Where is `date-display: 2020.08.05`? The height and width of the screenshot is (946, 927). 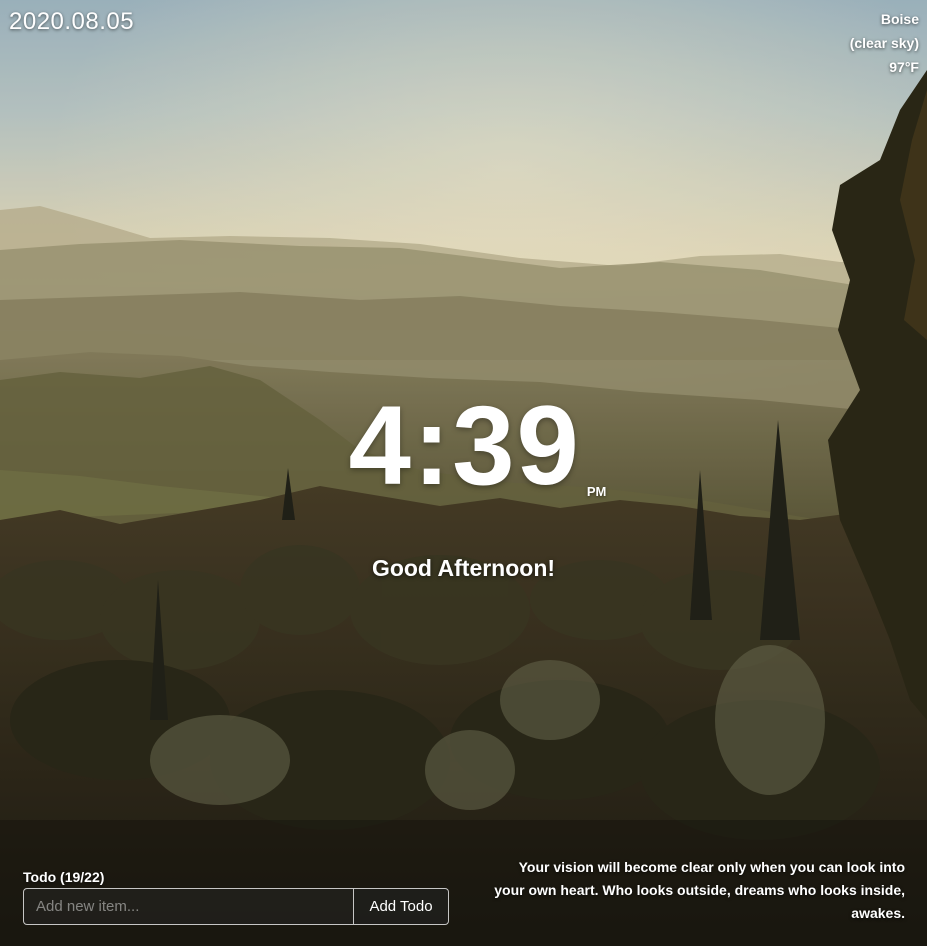
date-display: 2020.08.05 is located at coordinates (72, 21).